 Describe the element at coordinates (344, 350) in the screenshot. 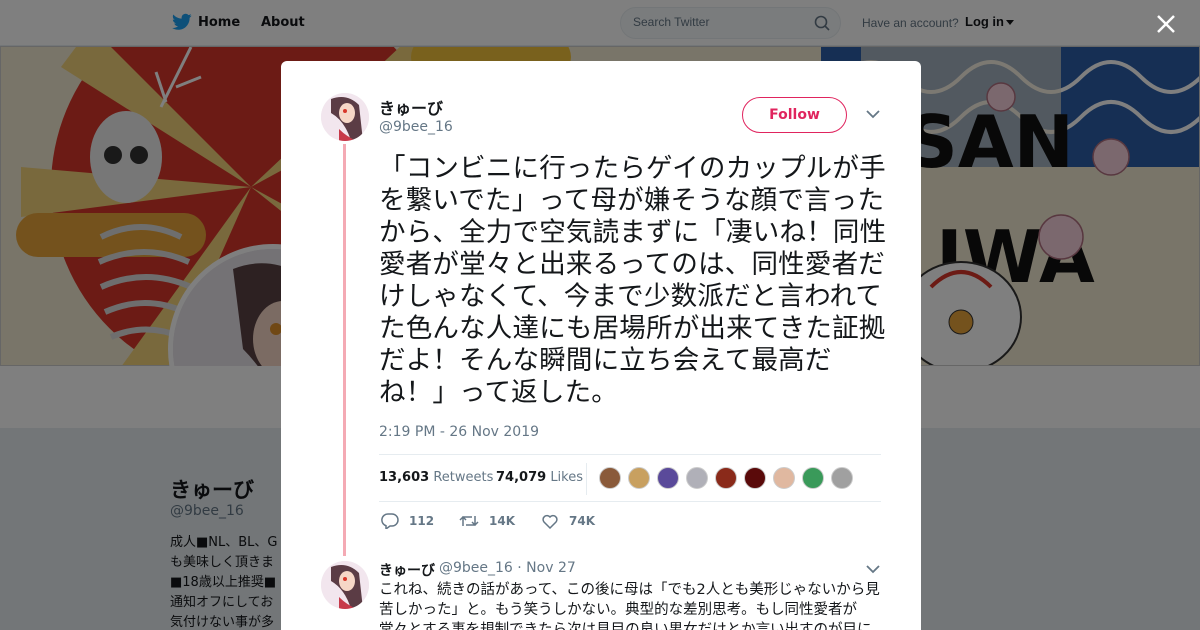

I see `thread-connector-line` at that location.